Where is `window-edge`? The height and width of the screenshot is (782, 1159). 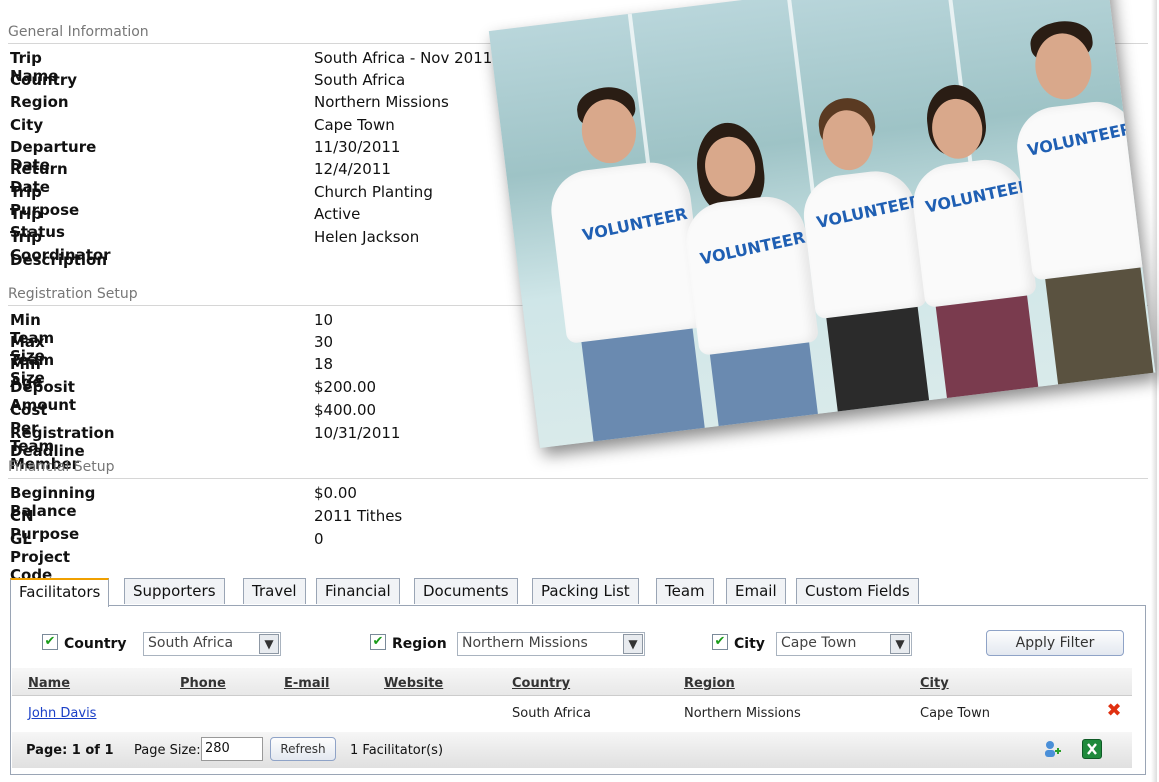
window-edge is located at coordinates (1154, 391).